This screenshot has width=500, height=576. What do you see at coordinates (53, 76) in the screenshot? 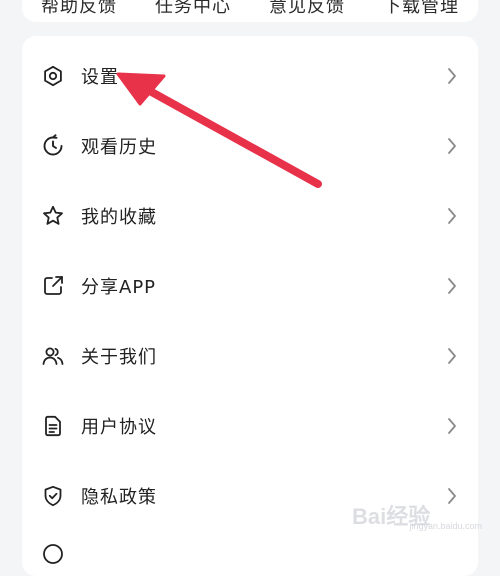
I see `gear-icon` at bounding box center [53, 76].